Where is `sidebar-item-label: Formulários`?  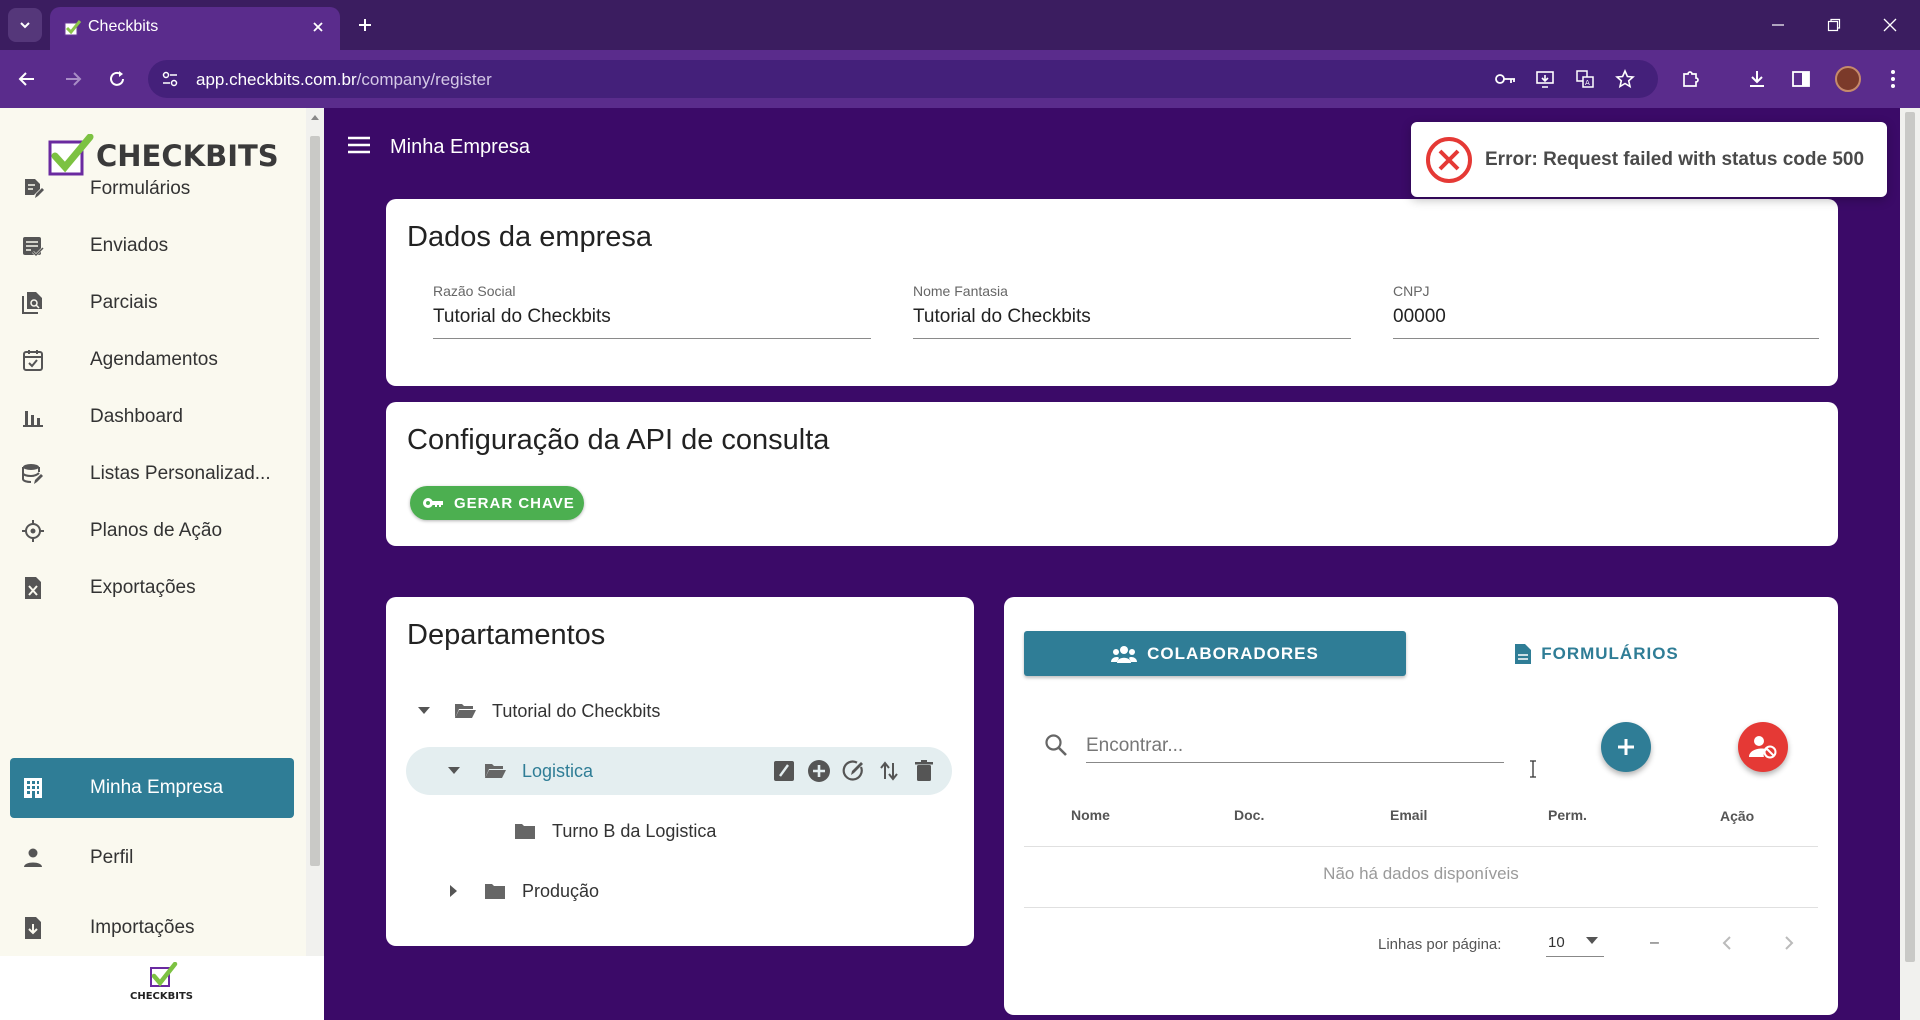 sidebar-item-label: Formulários is located at coordinates (140, 188).